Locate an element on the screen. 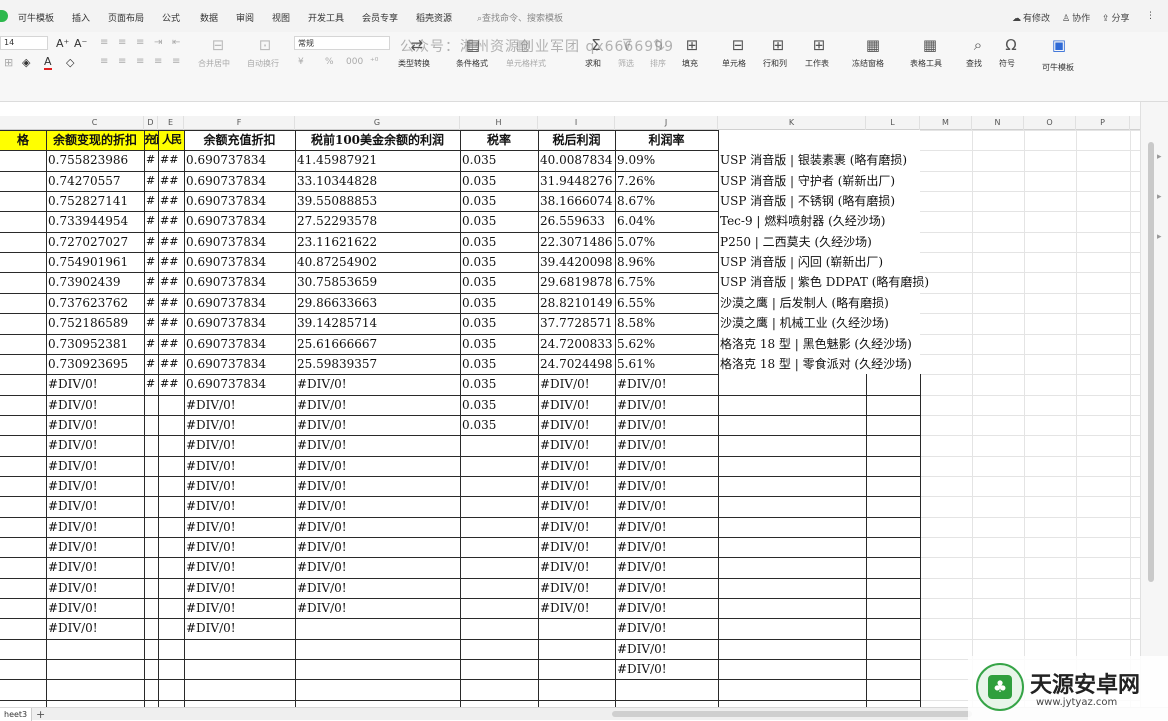 The width and height of the screenshot is (1168, 721). header-cell-h: 税率 is located at coordinates (499, 140).